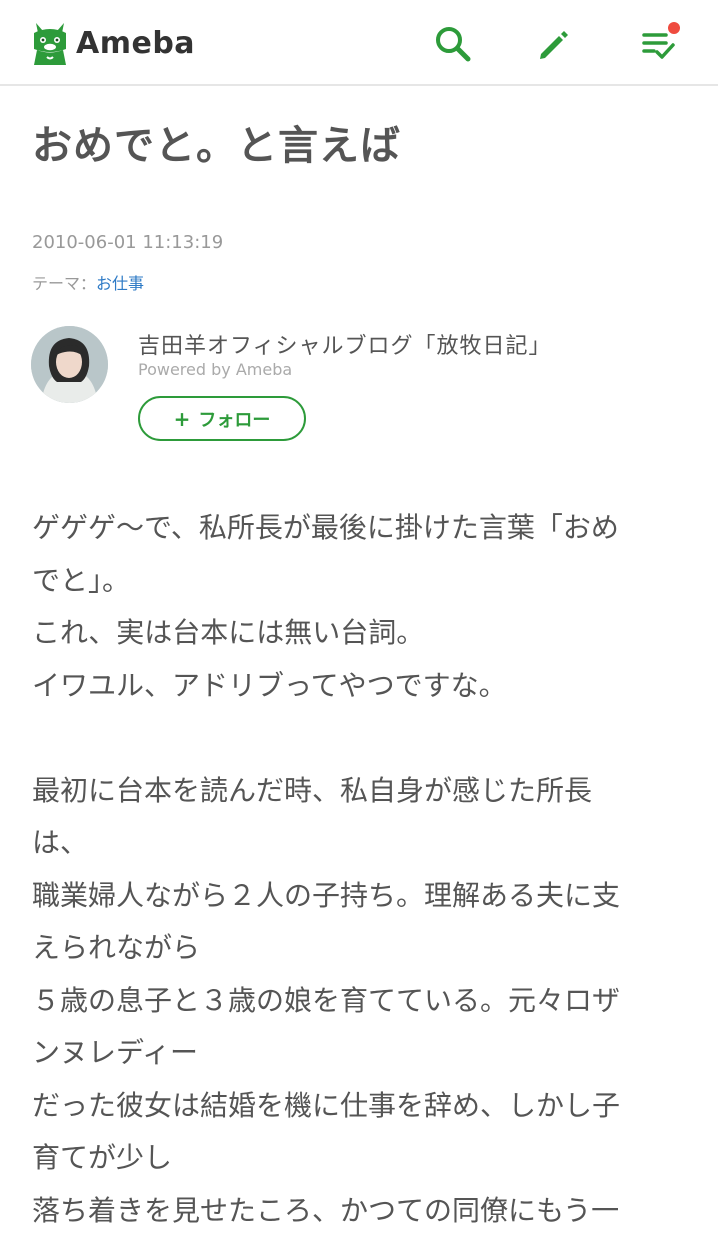  Describe the element at coordinates (362, 843) in the screenshot. I see `body-line: は、` at that location.